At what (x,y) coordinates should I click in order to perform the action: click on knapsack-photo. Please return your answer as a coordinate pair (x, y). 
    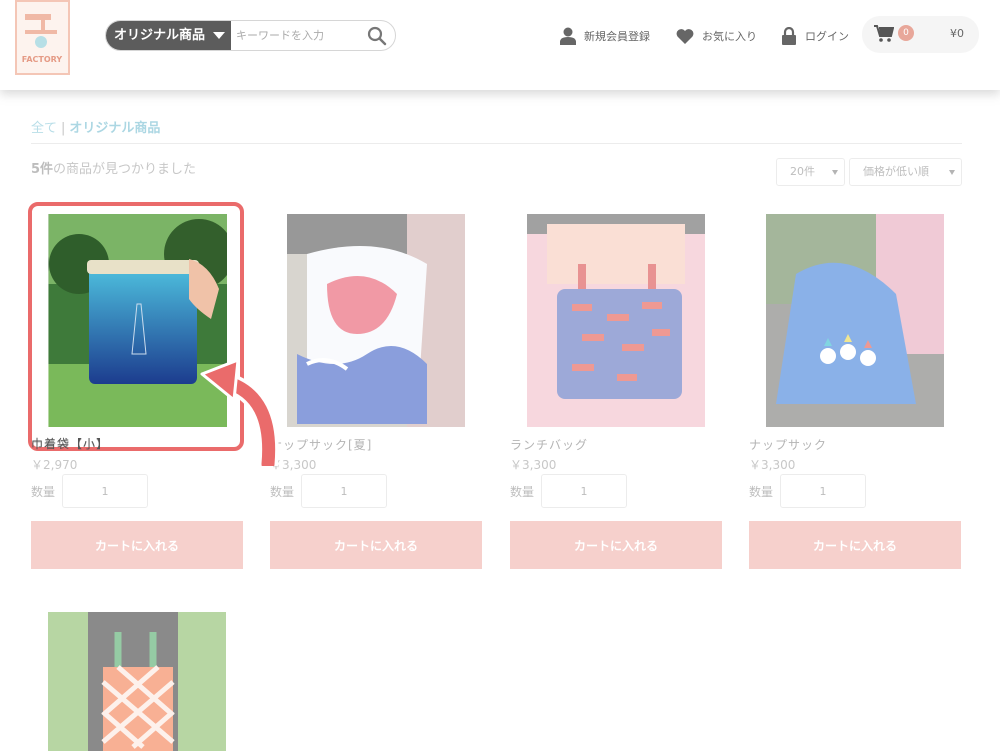
    Looking at the image, I should click on (855, 320).